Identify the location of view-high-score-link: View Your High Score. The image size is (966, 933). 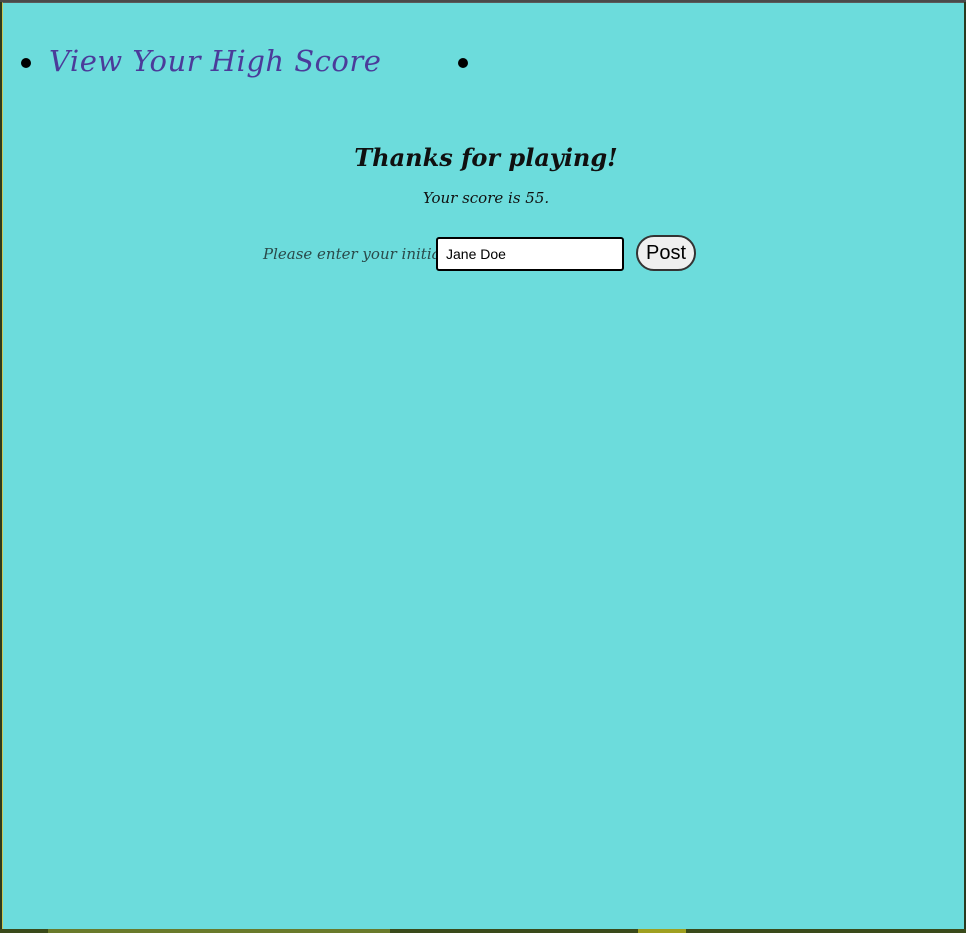
(215, 61).